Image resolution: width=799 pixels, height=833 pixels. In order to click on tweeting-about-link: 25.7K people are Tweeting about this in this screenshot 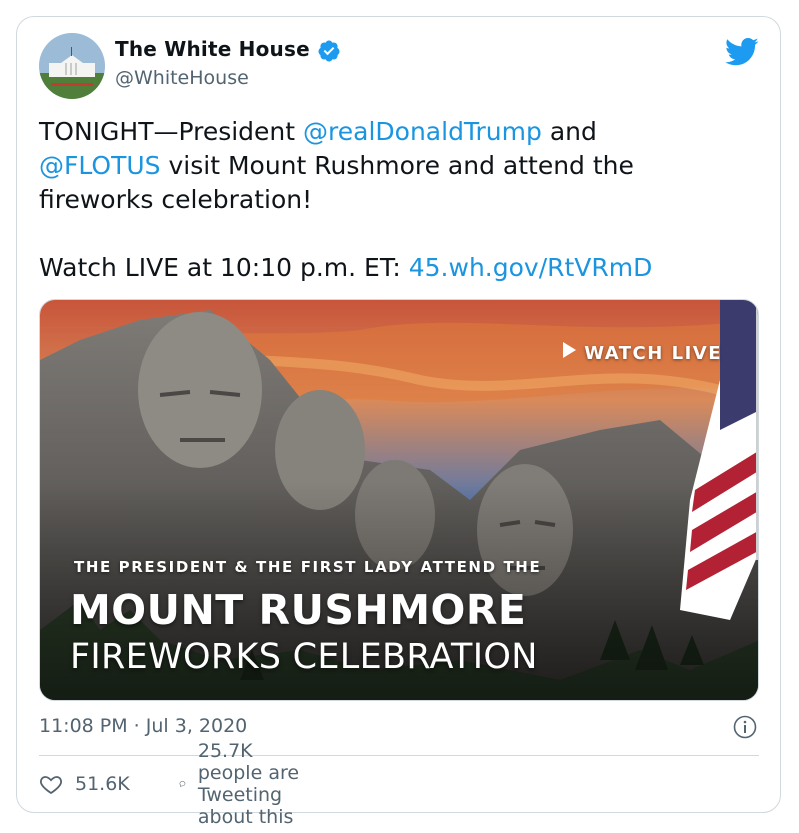, I will do `click(239, 784)`.